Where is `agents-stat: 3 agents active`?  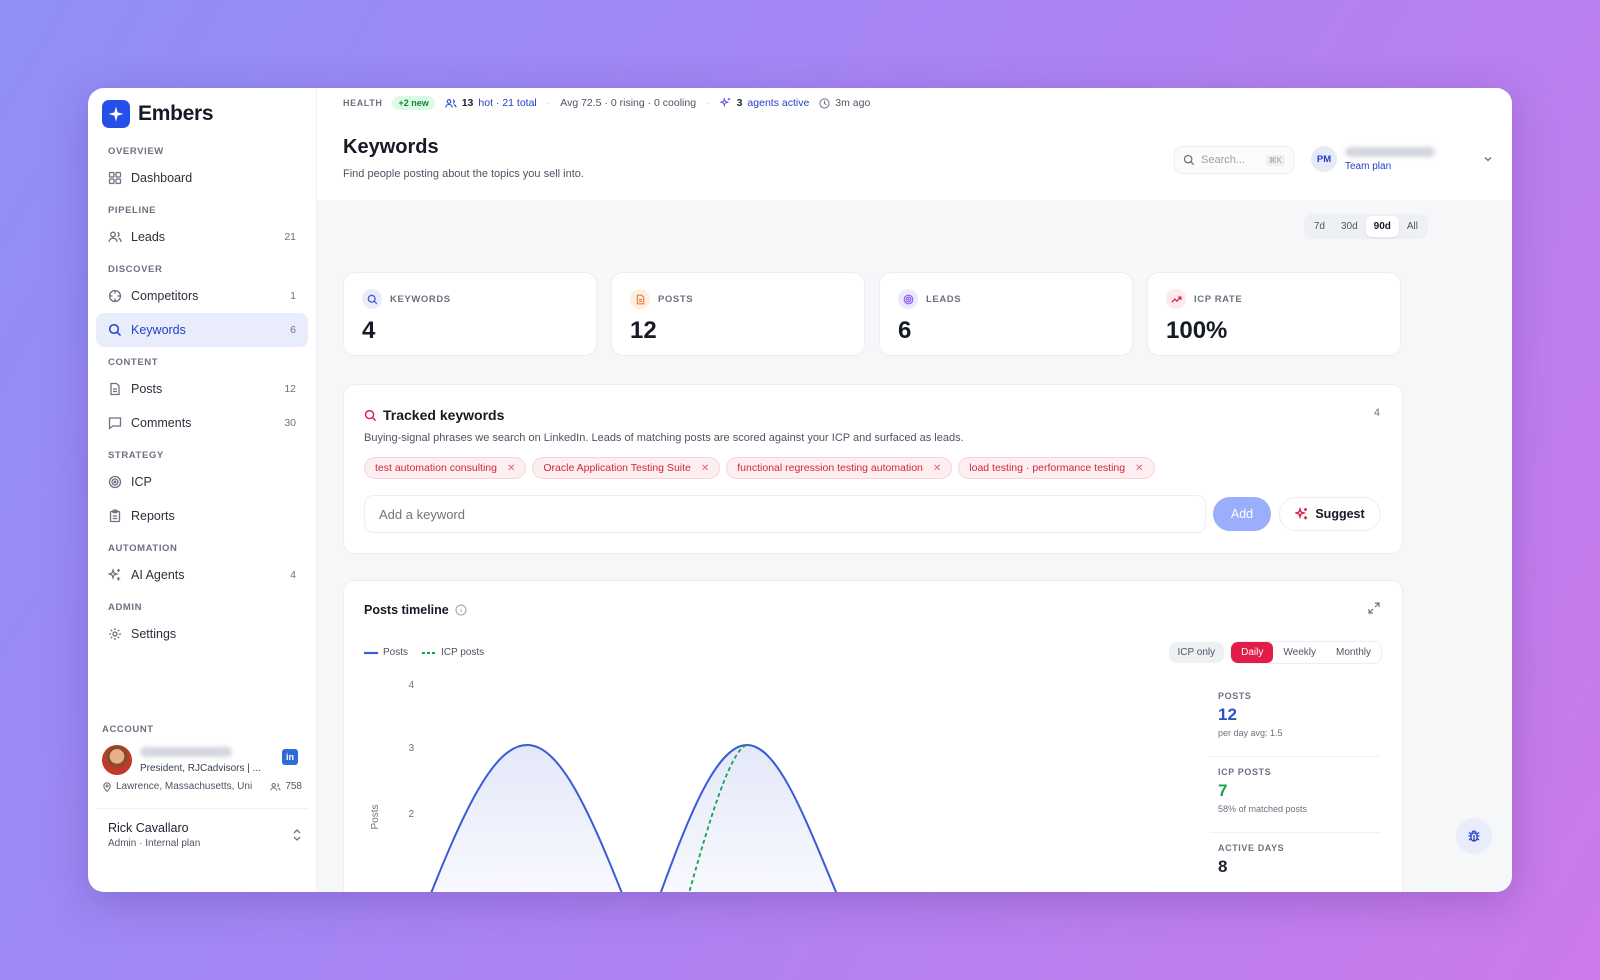 agents-stat: 3 agents active is located at coordinates (764, 103).